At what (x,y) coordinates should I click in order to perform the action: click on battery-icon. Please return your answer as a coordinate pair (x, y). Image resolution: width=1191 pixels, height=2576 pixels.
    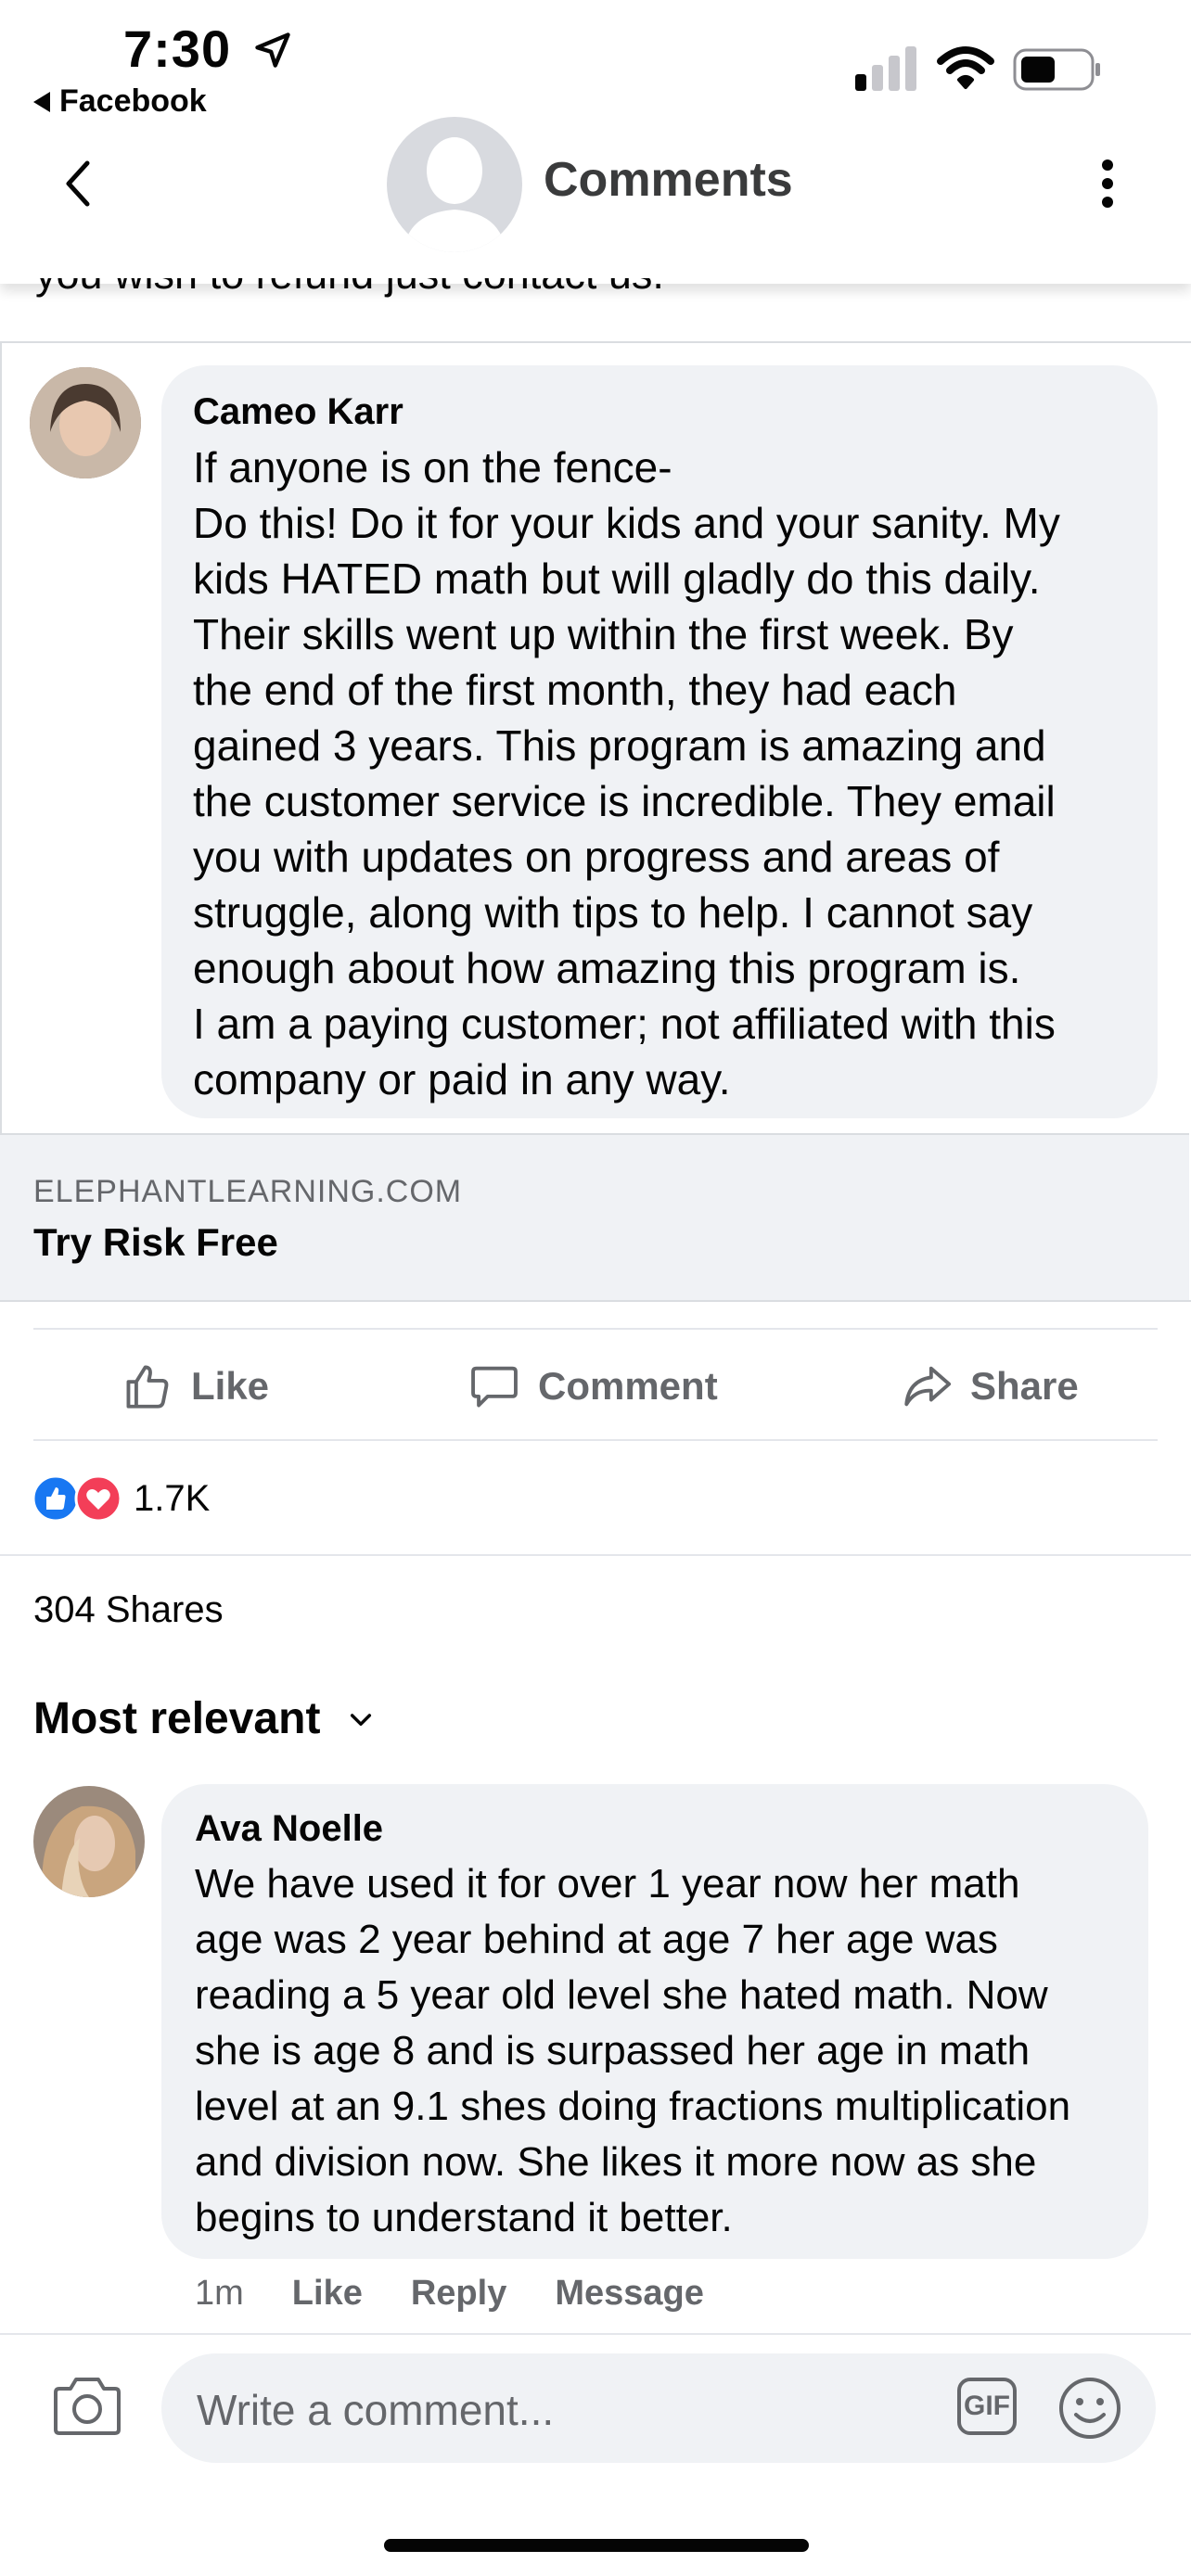
    Looking at the image, I should click on (1056, 69).